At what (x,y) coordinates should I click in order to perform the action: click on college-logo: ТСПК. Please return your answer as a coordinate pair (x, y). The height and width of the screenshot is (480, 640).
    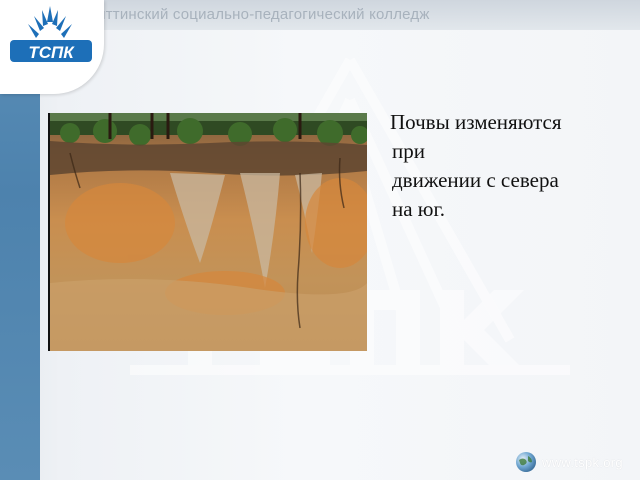
    Looking at the image, I should click on (52, 47).